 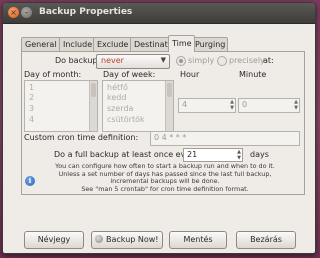 I want to click on minute-spinner: 0 ▲ ▼, so click(x=269, y=105).